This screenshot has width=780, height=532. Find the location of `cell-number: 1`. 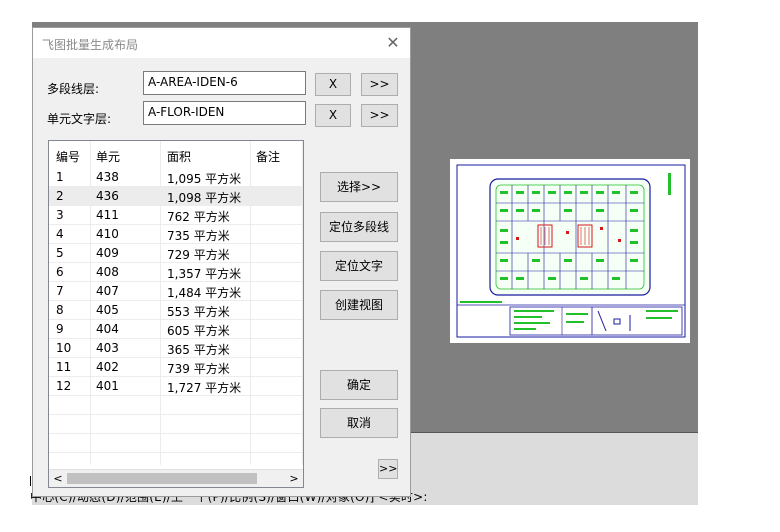

cell-number: 1 is located at coordinates (60, 177).